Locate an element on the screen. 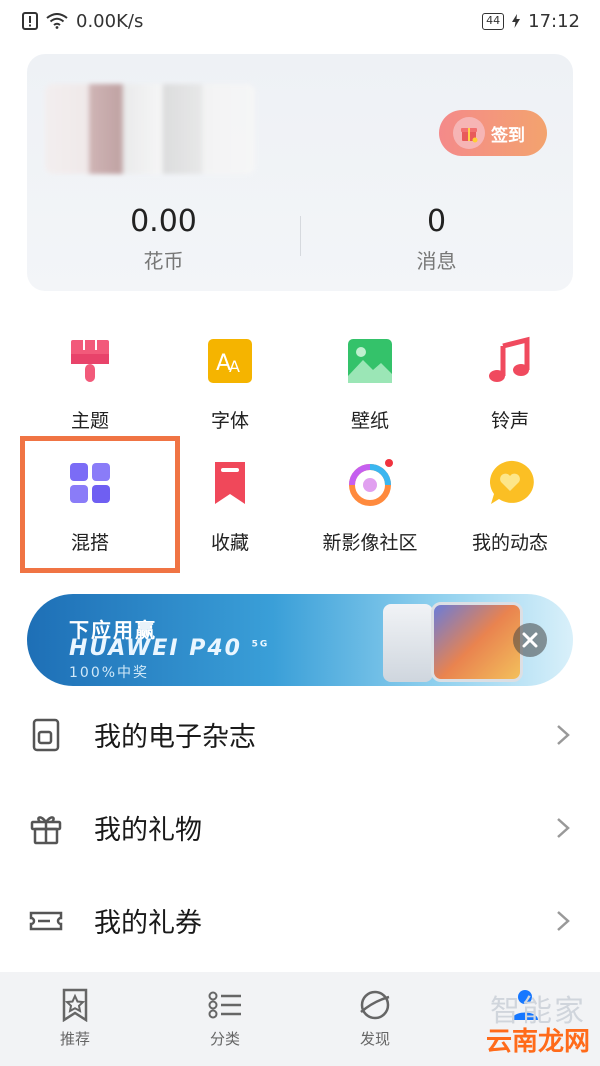 The image size is (600, 1066). banner-badge: 5G is located at coordinates (260, 644).